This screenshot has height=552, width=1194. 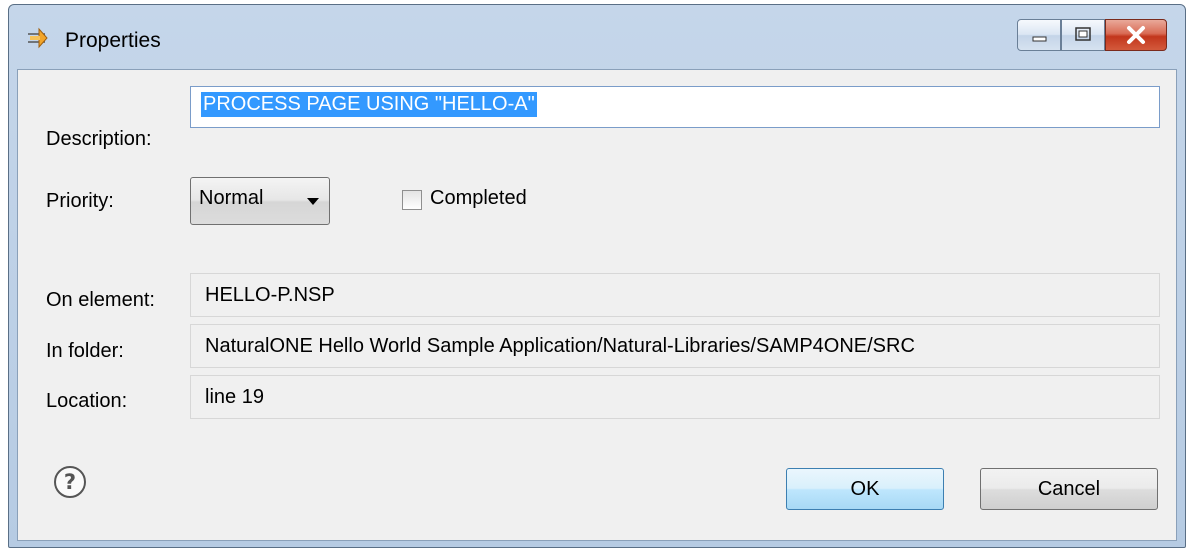 What do you see at coordinates (1039, 35) in the screenshot?
I see `minimize-button` at bounding box center [1039, 35].